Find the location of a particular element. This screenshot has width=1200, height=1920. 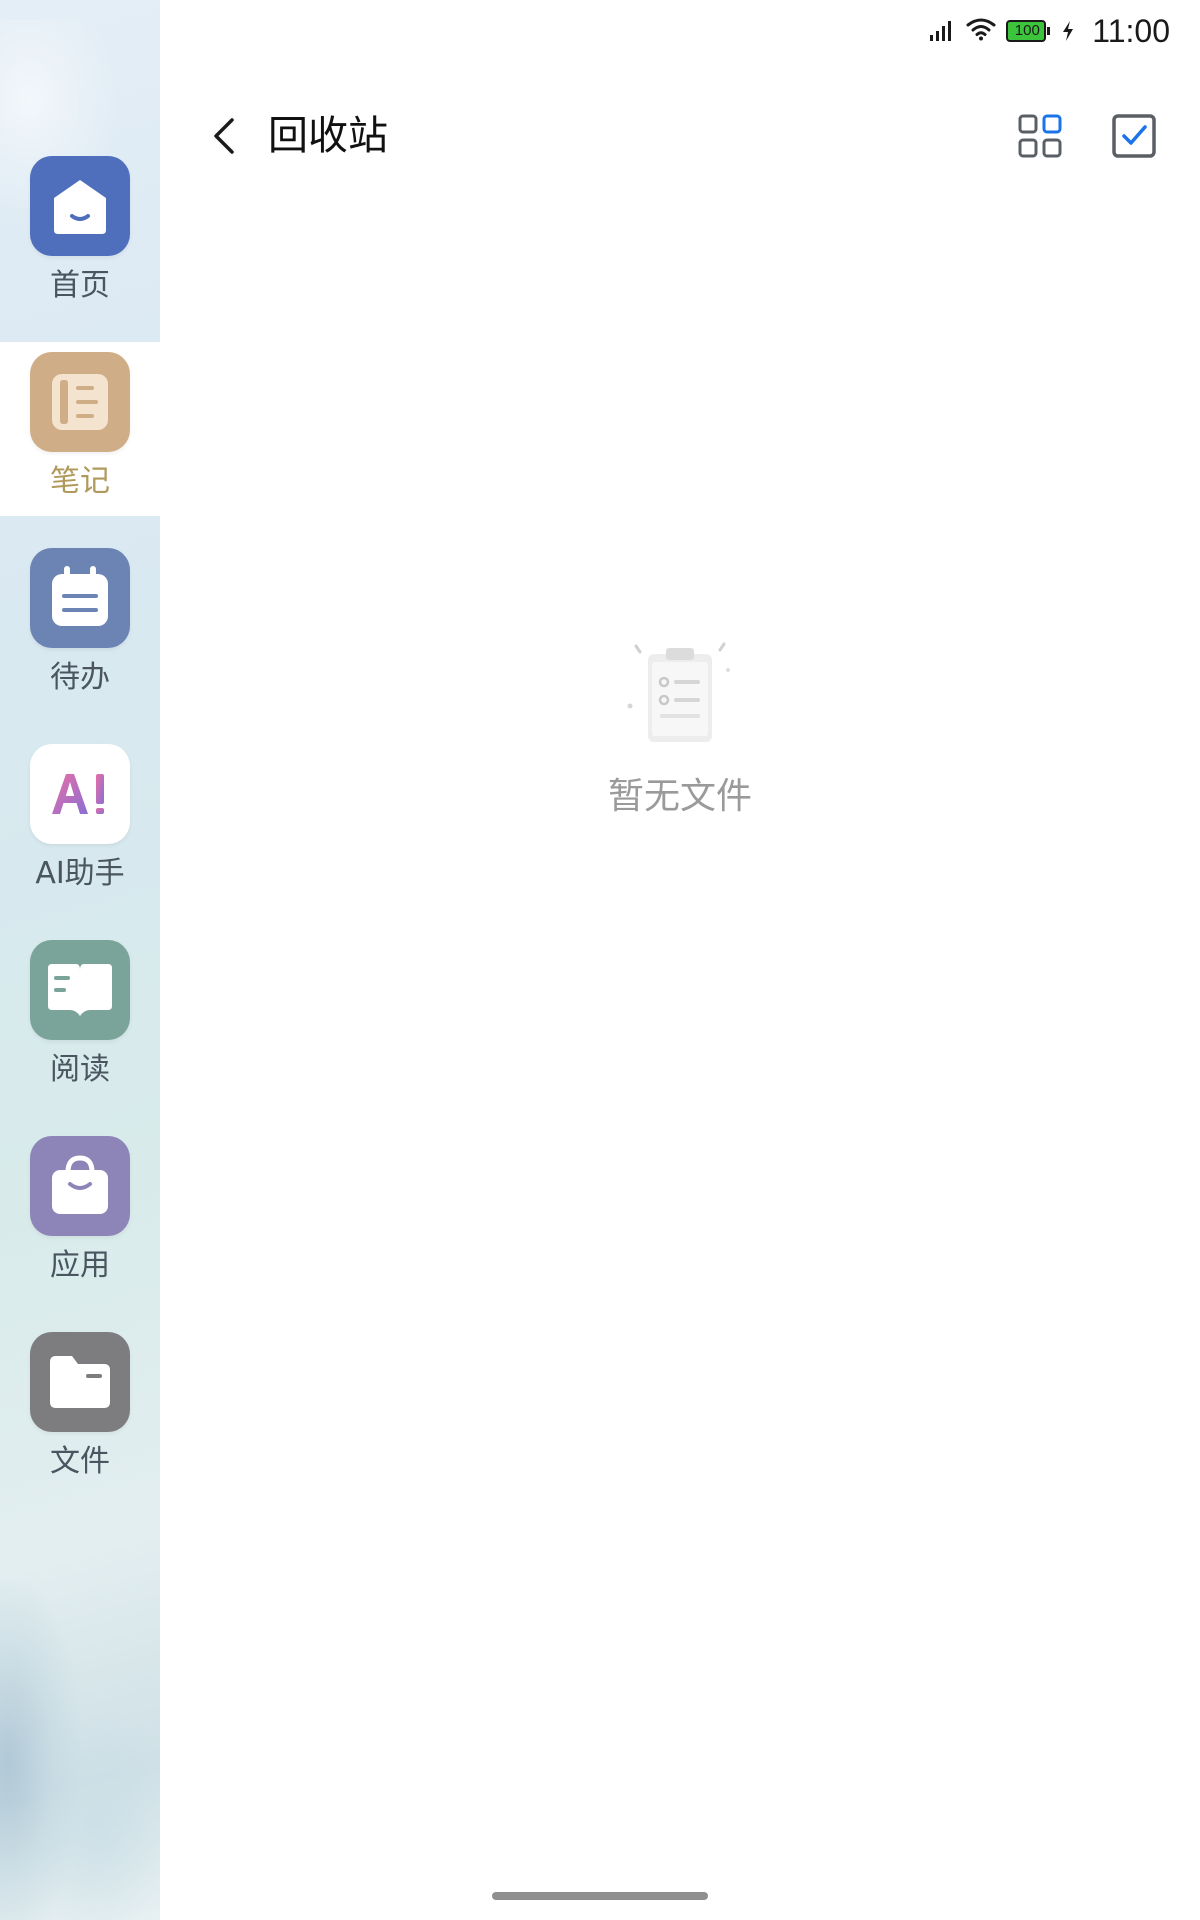

sidebar-item-home: 首页 is located at coordinates (80, 254).